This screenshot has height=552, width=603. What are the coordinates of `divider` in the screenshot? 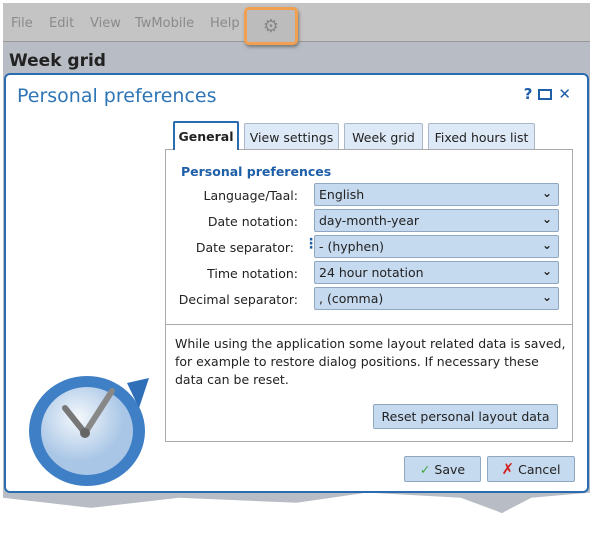 It's located at (369, 324).